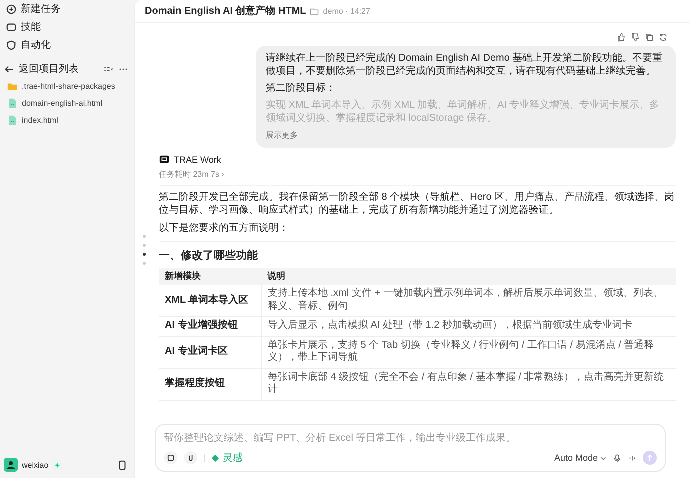 The image size is (690, 478). What do you see at coordinates (198, 159) in the screenshot?
I see `agent-name: TRAE Work` at bounding box center [198, 159].